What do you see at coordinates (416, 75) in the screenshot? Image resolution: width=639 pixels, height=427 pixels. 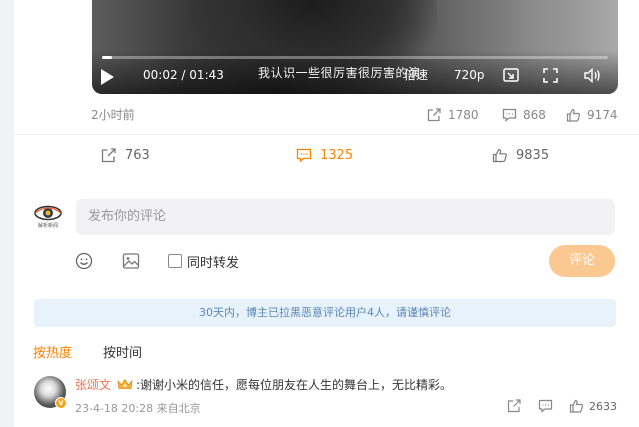 I see `speed-button: 倍速` at bounding box center [416, 75].